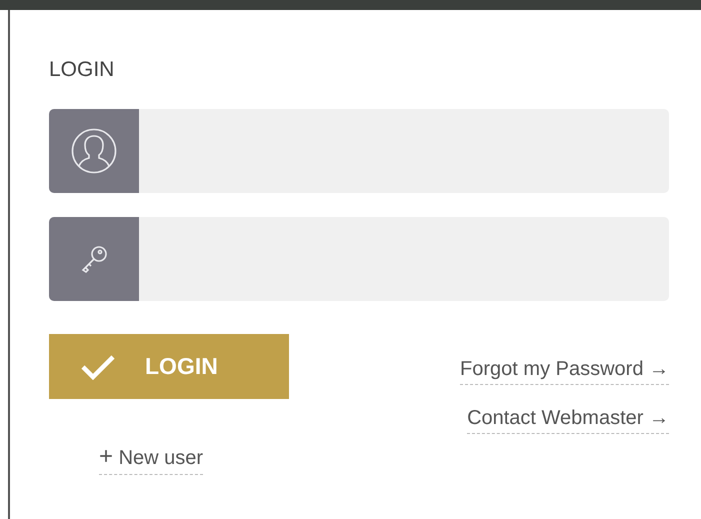 This screenshot has width=701, height=519. What do you see at coordinates (98, 367) in the screenshot?
I see `checkmark-icon` at bounding box center [98, 367].